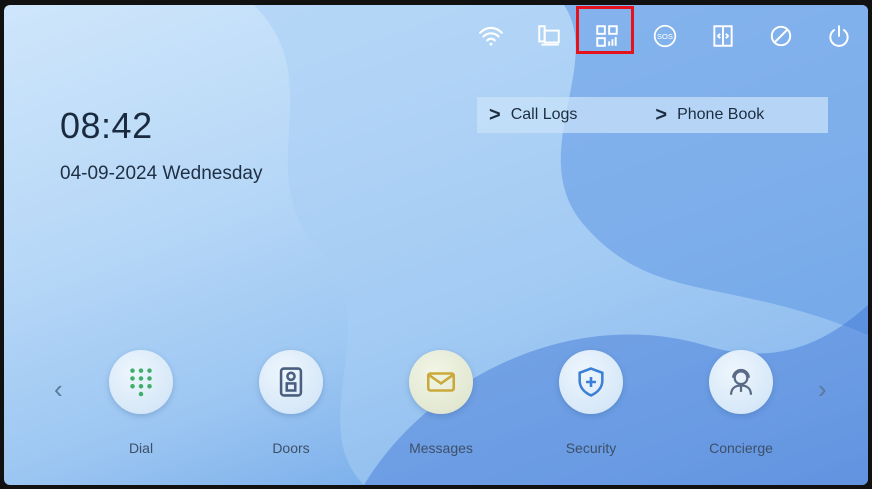  I want to click on highlight-box, so click(605, 30).